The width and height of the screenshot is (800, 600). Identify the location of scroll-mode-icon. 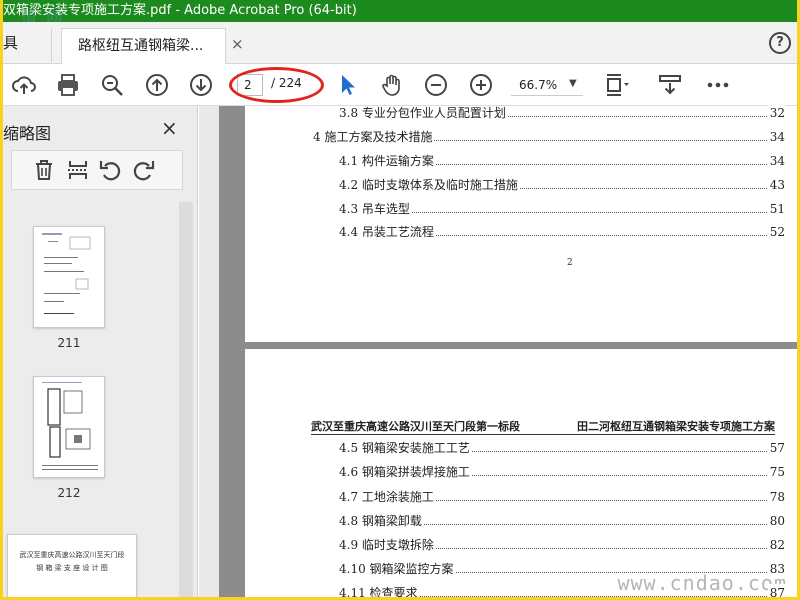
(670, 85).